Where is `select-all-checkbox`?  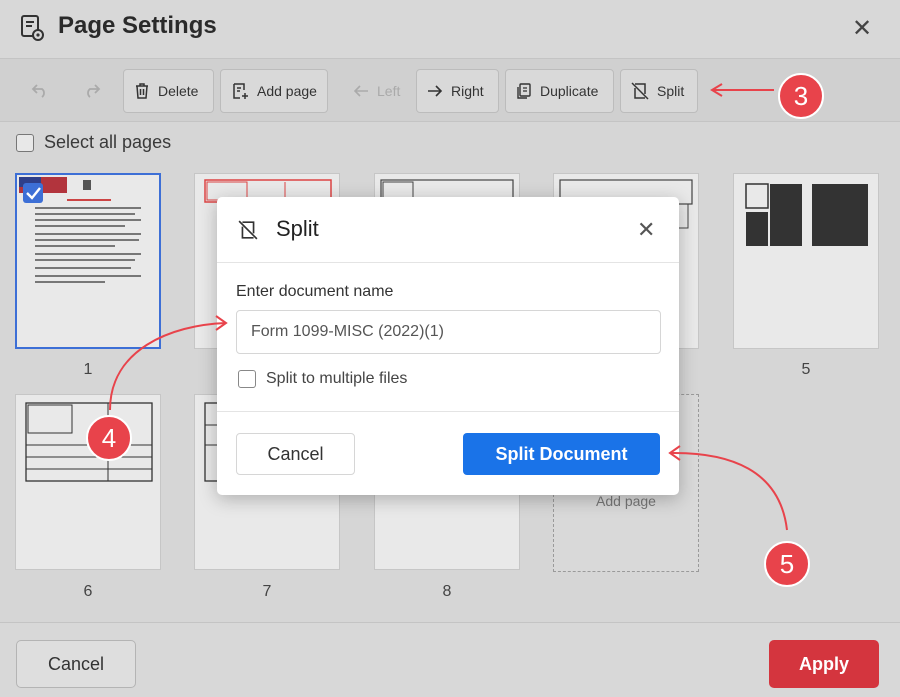 select-all-checkbox is located at coordinates (25, 142).